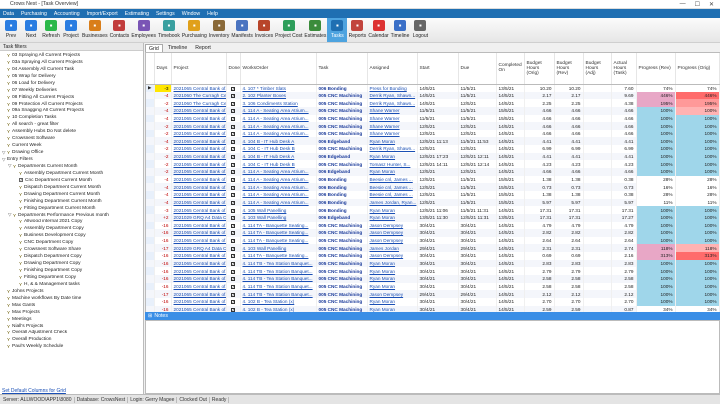 The width and height of the screenshot is (720, 404). What do you see at coordinates (477, 69) in the screenshot?
I see `column-header: Due` at bounding box center [477, 69].